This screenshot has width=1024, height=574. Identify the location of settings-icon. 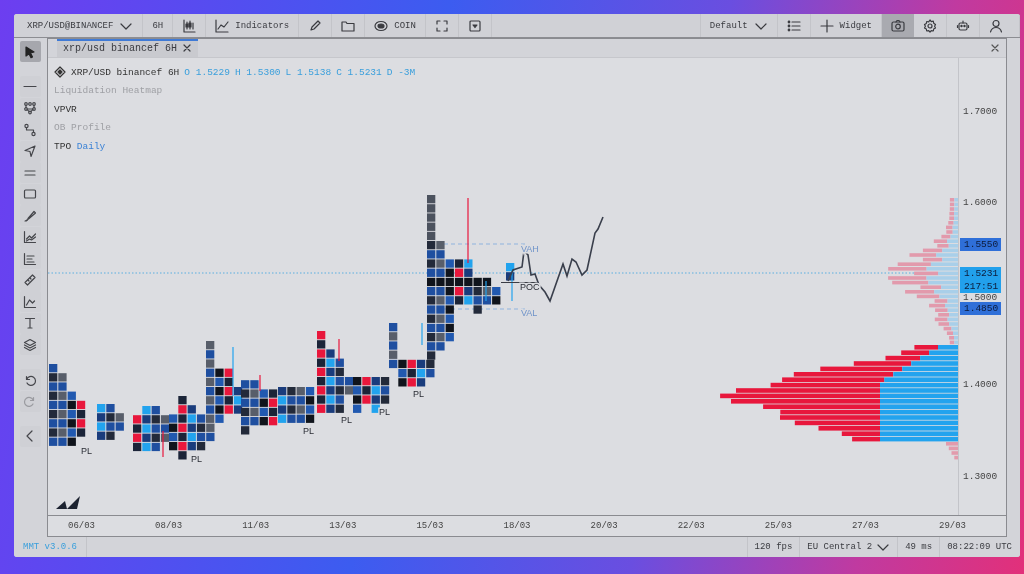
(930, 25).